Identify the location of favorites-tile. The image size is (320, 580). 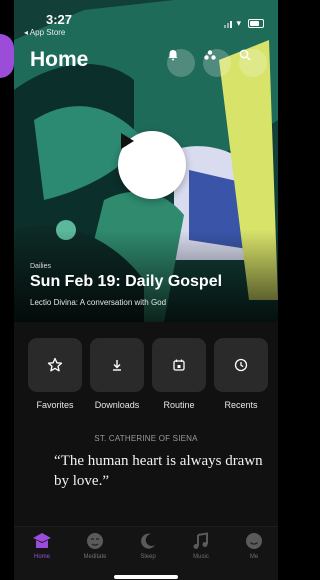
(55, 365).